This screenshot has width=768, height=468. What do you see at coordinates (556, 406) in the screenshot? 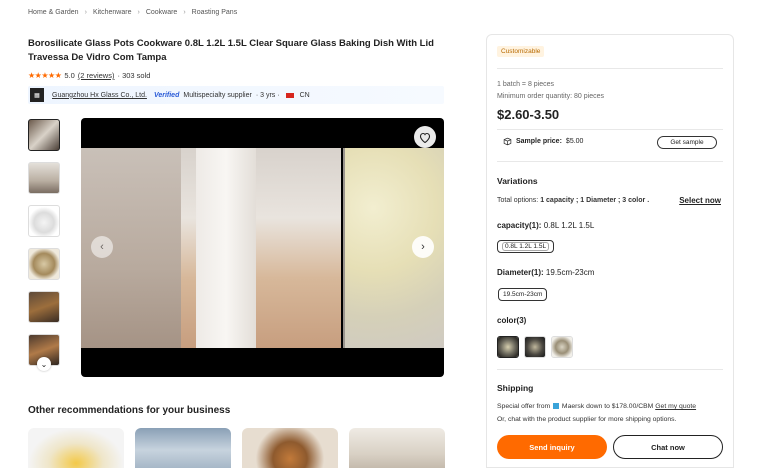
I see `maersk-logo-icon` at bounding box center [556, 406].